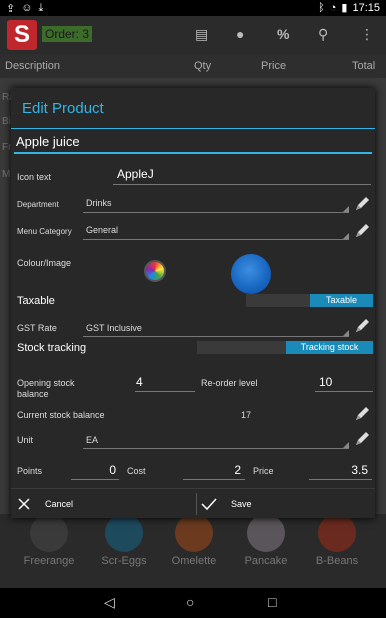  What do you see at coordinates (364, 66) in the screenshot?
I see `header-total: Total` at bounding box center [364, 66].